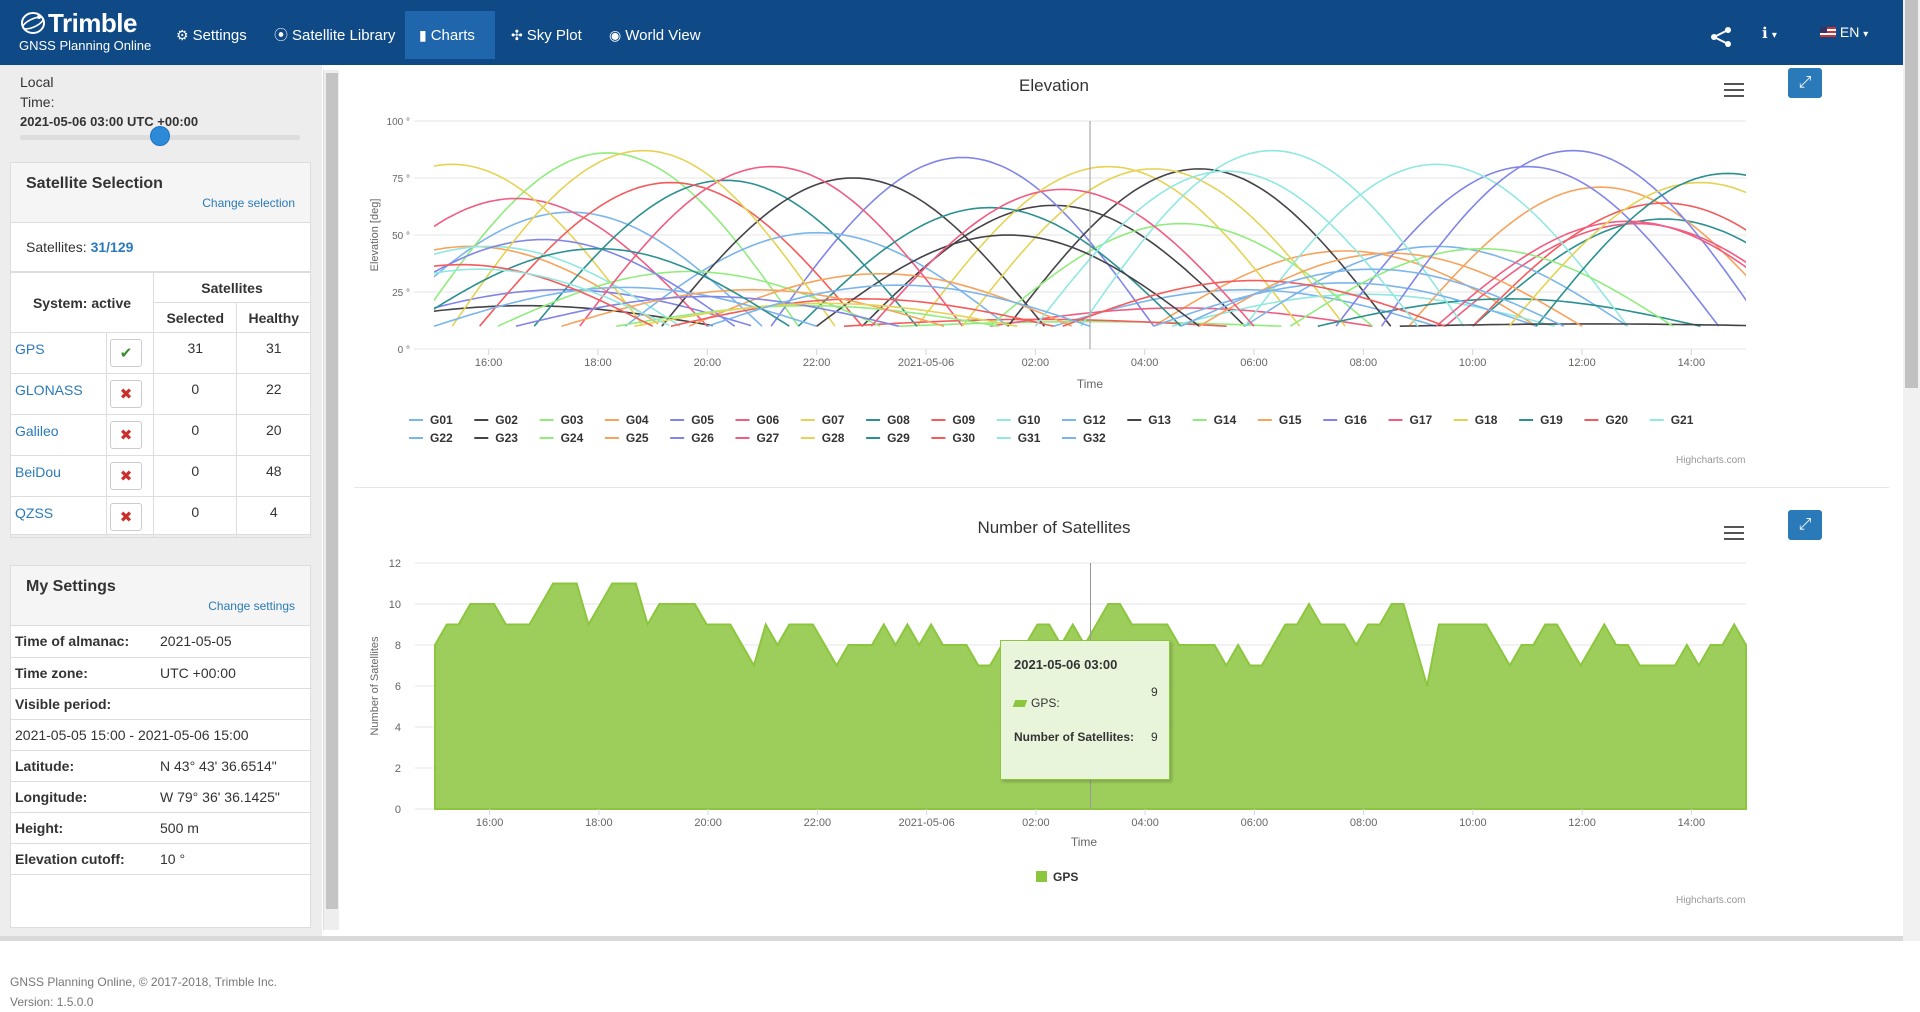  What do you see at coordinates (1682, 420) in the screenshot?
I see `legend-item: G21` at bounding box center [1682, 420].